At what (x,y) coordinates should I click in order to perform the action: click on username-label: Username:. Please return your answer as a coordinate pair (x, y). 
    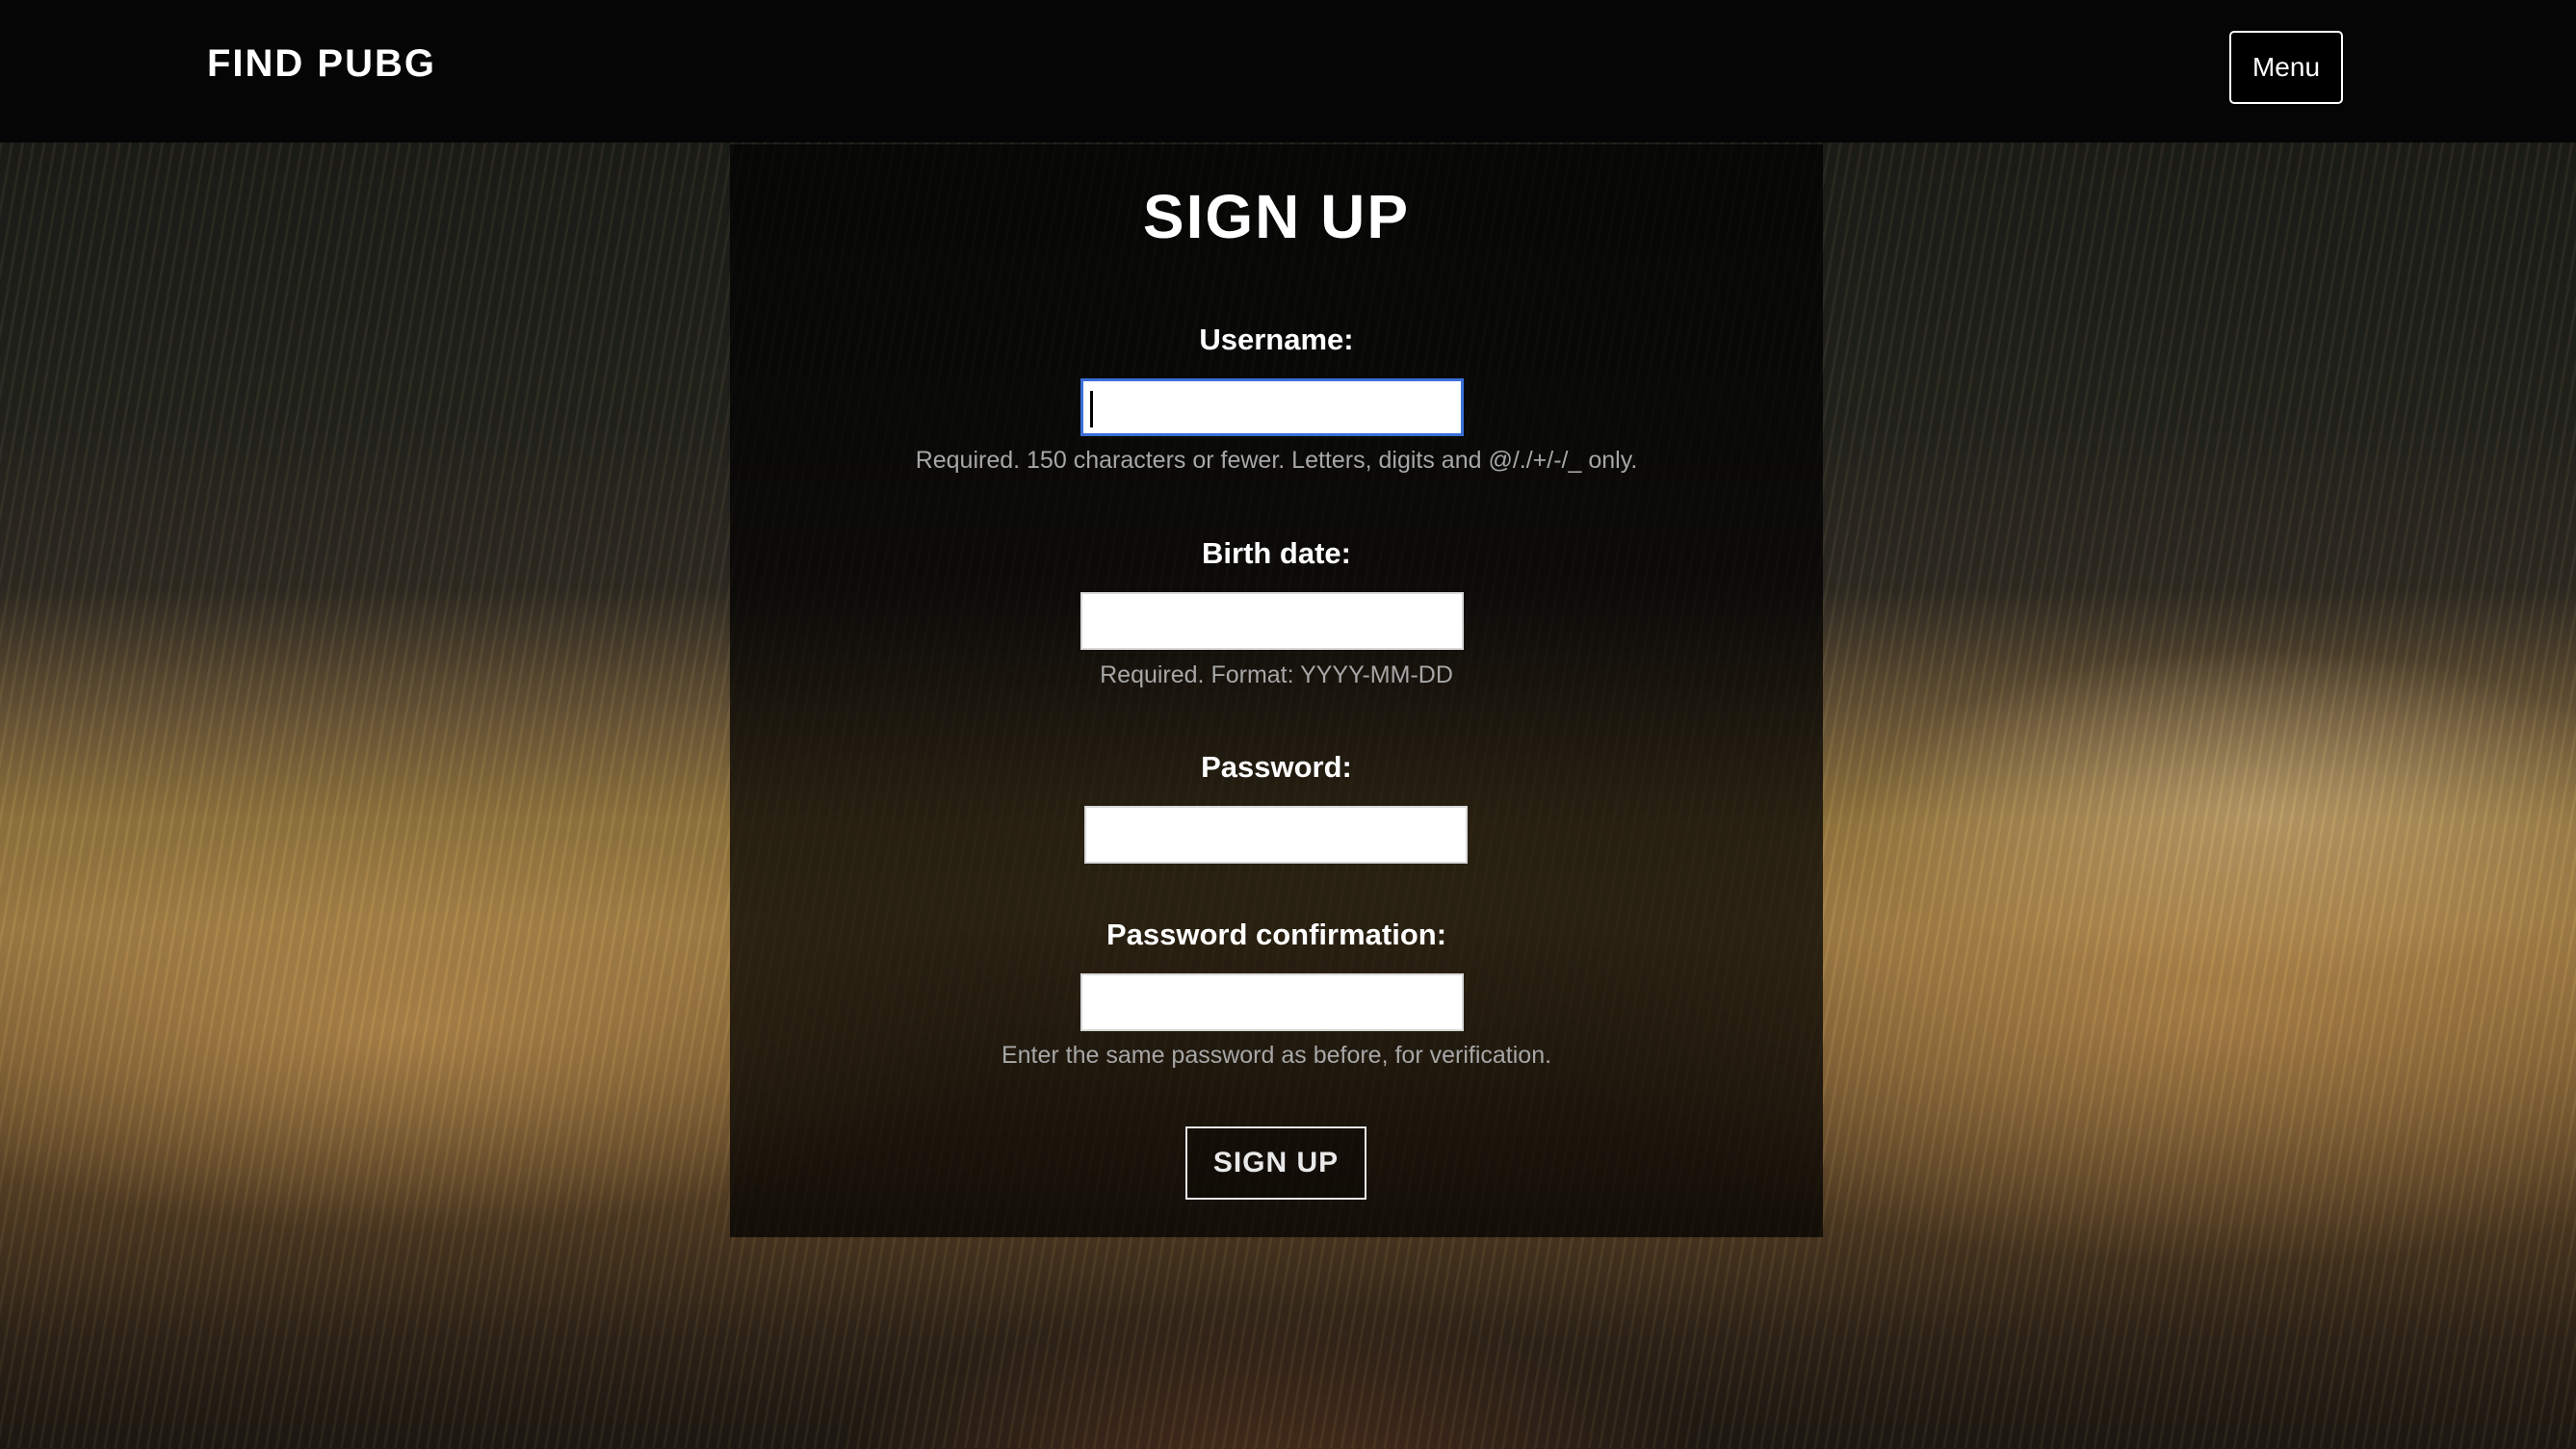
    Looking at the image, I should click on (1276, 339).